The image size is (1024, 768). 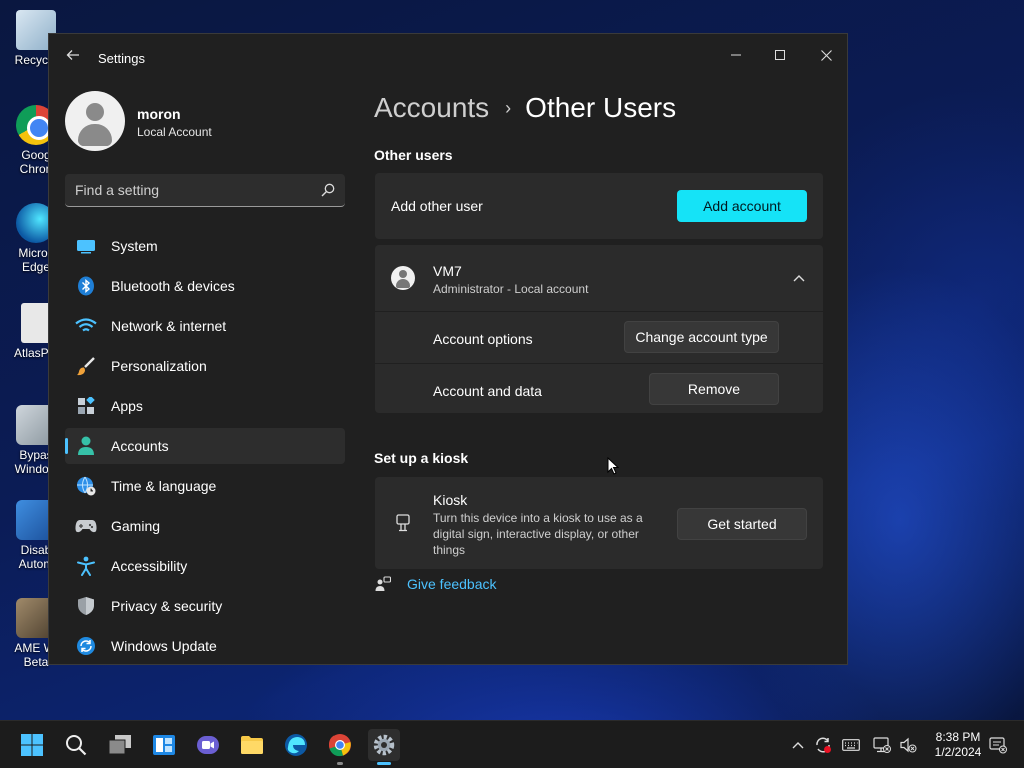 I want to click on give-feedback: Give feedback, so click(x=436, y=584).